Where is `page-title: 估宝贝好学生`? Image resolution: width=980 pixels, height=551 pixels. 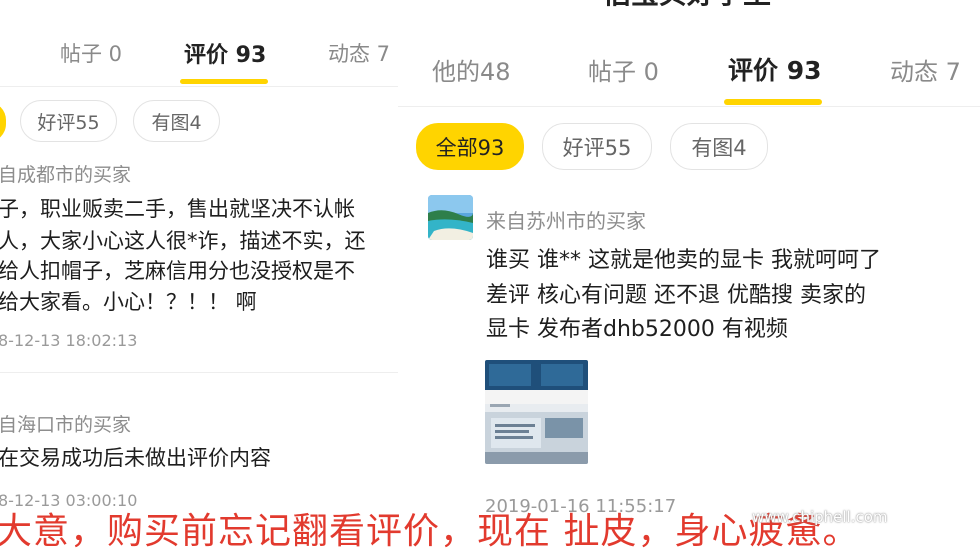
page-title: 估宝贝好学生 is located at coordinates (687, 6).